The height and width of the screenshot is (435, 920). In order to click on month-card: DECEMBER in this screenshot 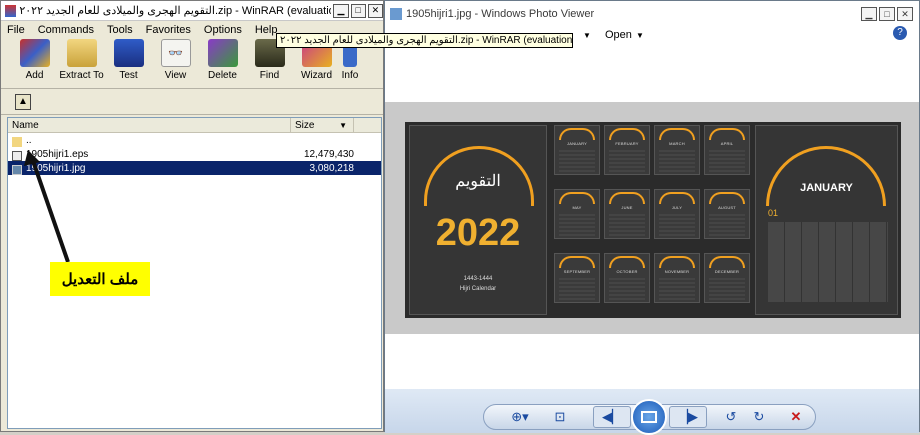, I will do `click(727, 278)`.